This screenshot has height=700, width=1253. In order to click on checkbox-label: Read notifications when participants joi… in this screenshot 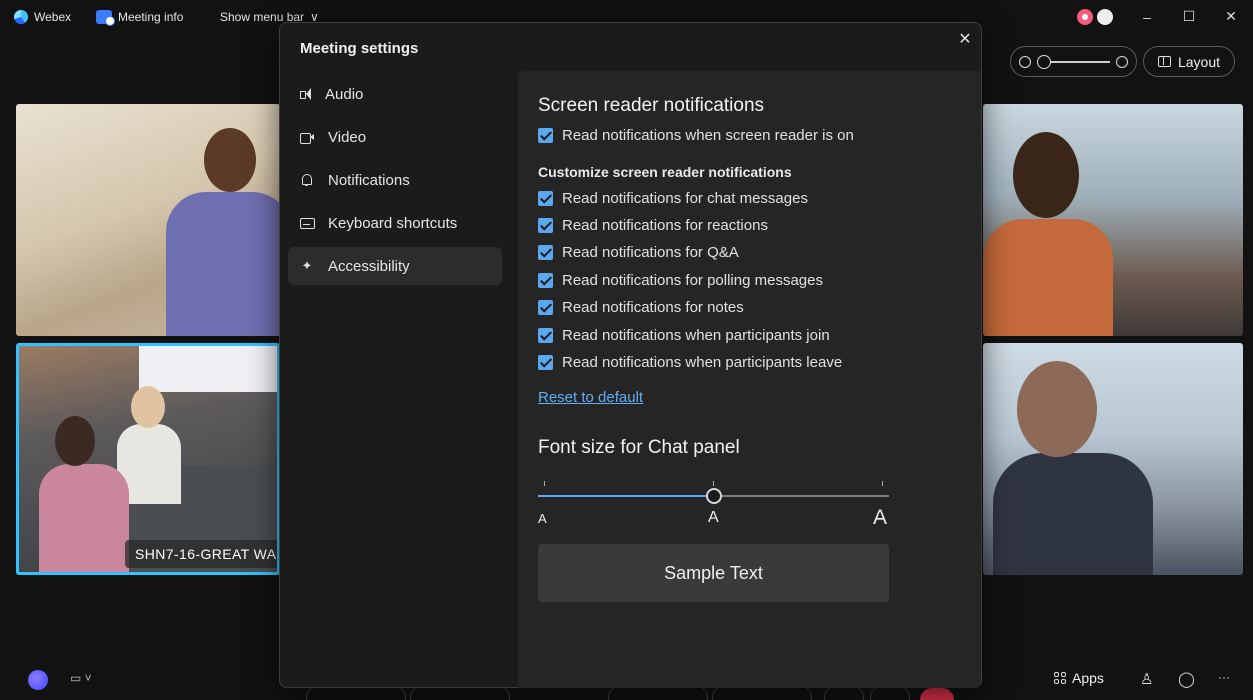, I will do `click(696, 335)`.